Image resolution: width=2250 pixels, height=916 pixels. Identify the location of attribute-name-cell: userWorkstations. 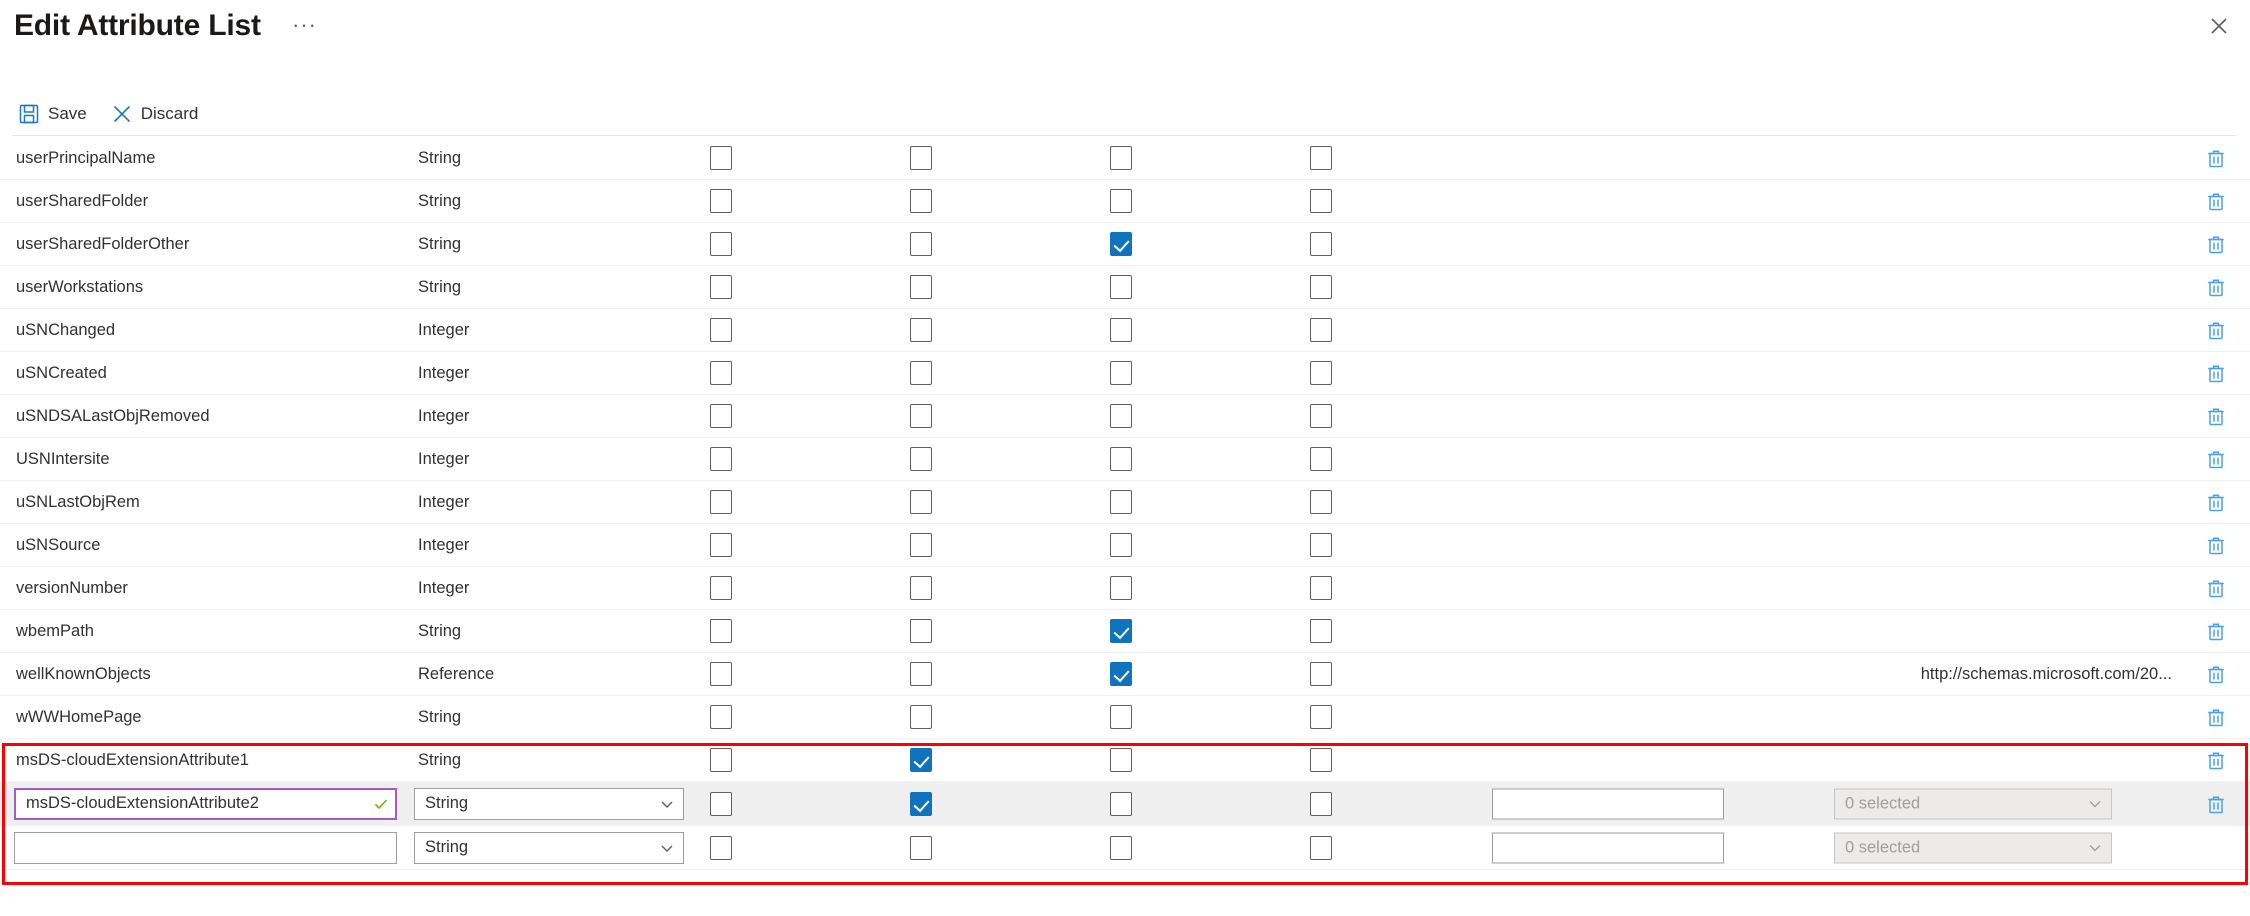
(80, 286).